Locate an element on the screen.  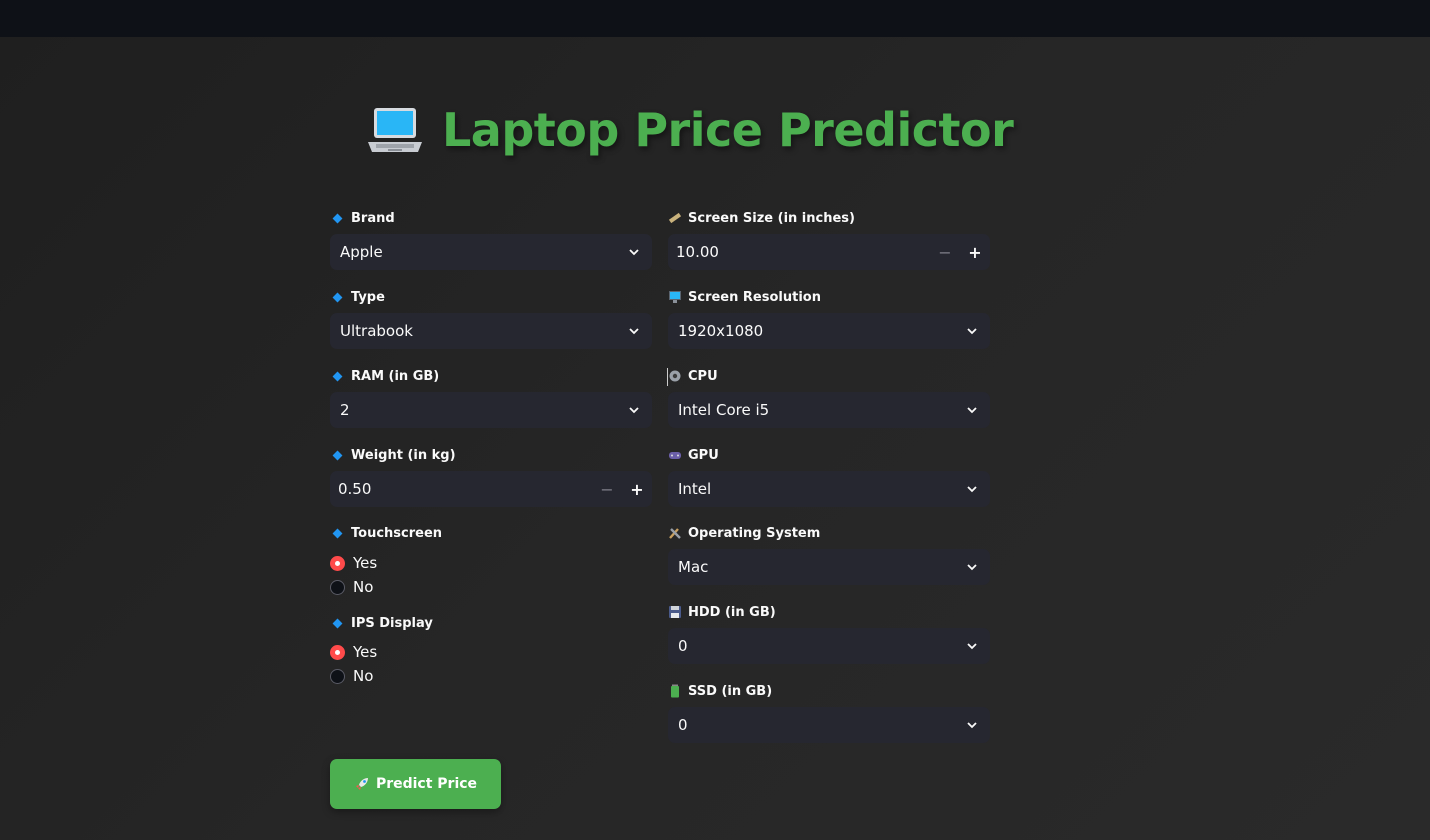
touchscreen-field: Touchscreen Yes No is located at coordinates (491, 561).